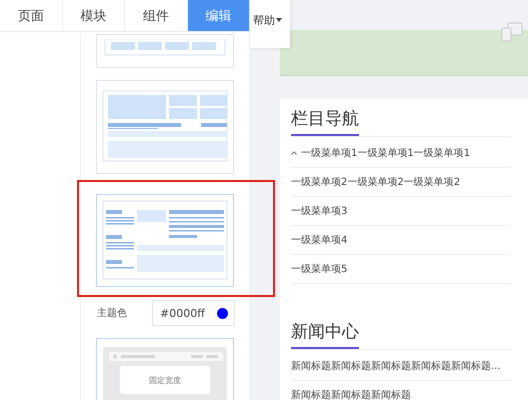  I want to click on template-card: 固定宽度, so click(165, 369).